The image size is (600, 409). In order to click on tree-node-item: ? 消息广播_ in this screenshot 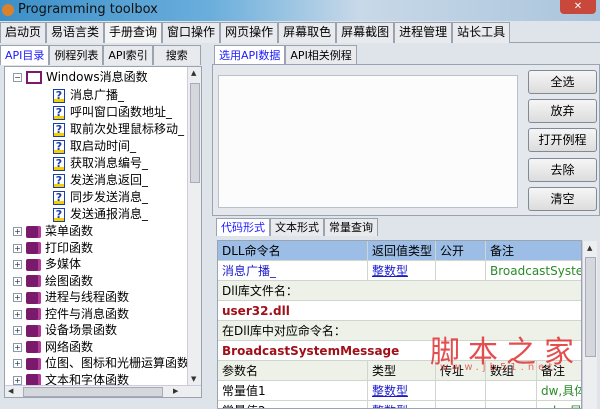, I will do `click(88, 95)`.